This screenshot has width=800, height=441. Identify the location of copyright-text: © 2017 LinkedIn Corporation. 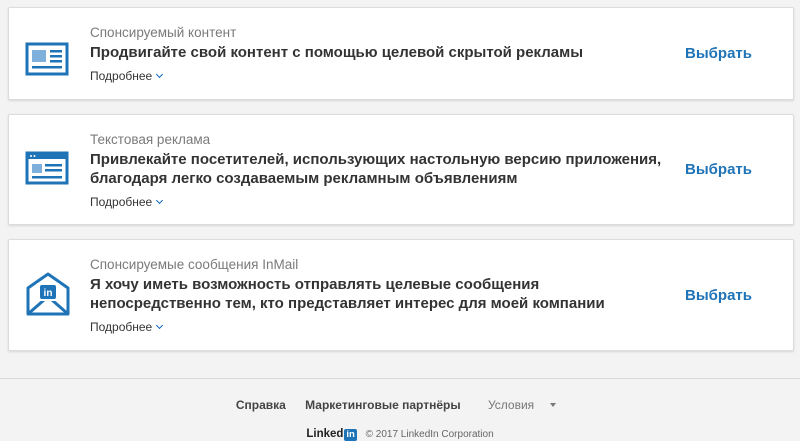
(429, 434).